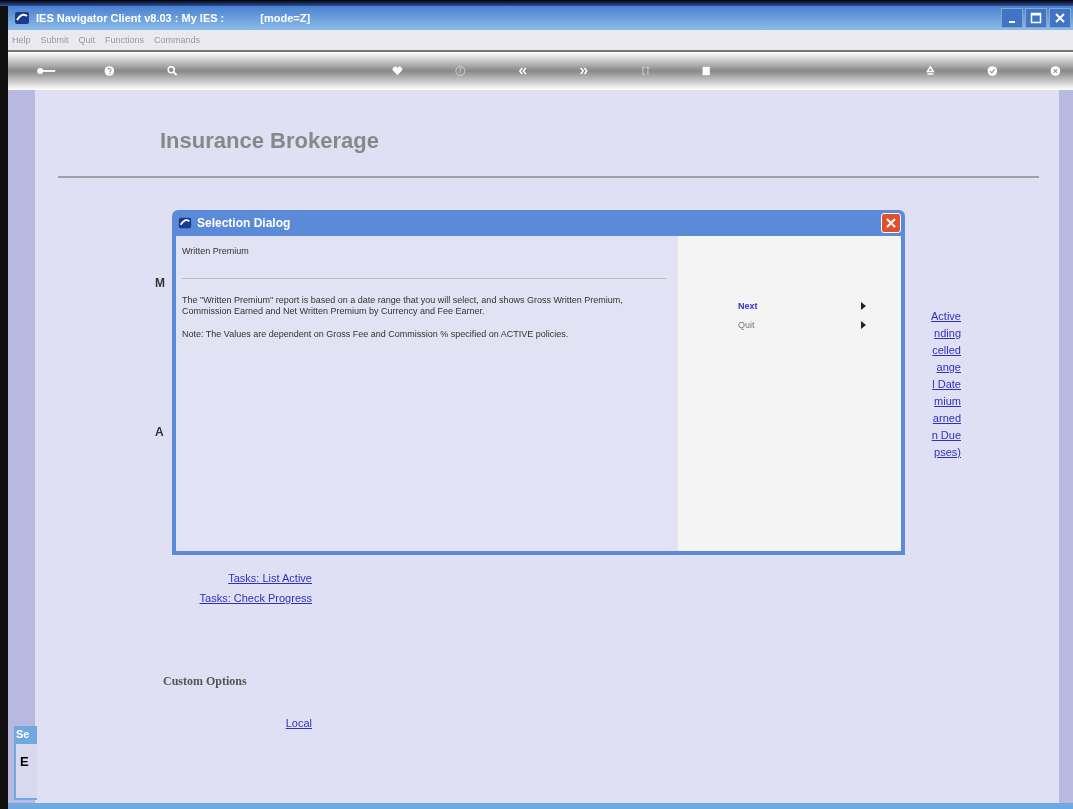 The height and width of the screenshot is (809, 1073). I want to click on dialog-title: Selection Dialog, so click(244, 223).